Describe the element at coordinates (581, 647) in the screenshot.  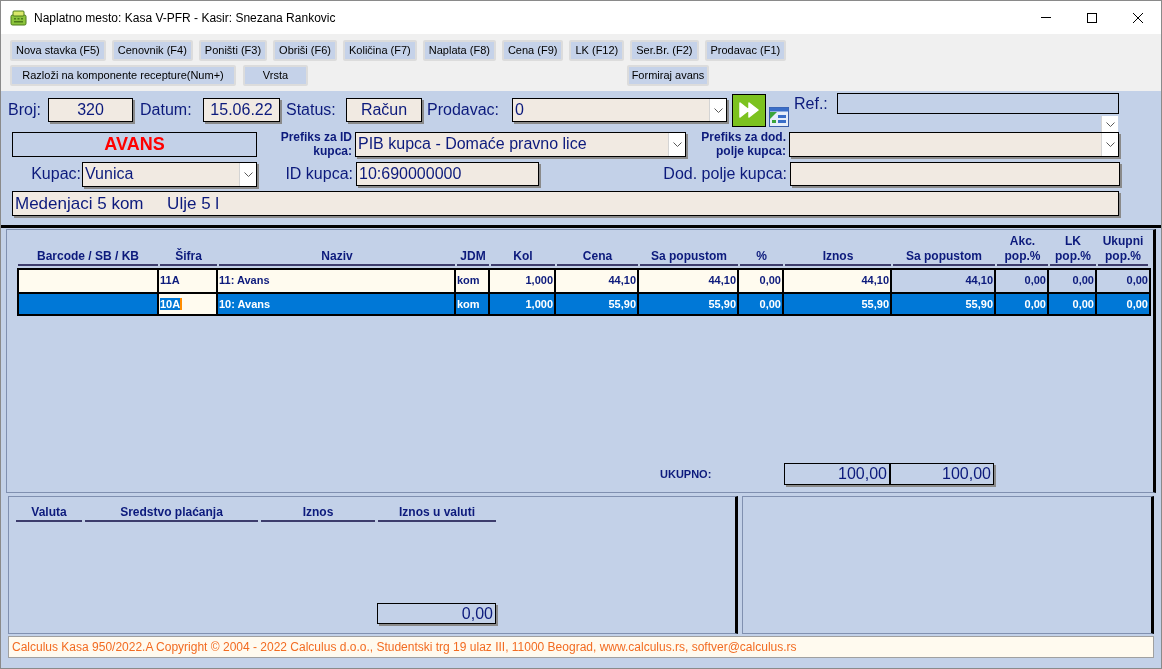
I see `status-bar: Calculus Kasa 950/2022.A Copyright © 2004 - 2022 Calculus d.o.o., Studentski trg 19 ulaz III, 11000 Beograd, www.calculus.rs, softver@calculus.rs` at that location.